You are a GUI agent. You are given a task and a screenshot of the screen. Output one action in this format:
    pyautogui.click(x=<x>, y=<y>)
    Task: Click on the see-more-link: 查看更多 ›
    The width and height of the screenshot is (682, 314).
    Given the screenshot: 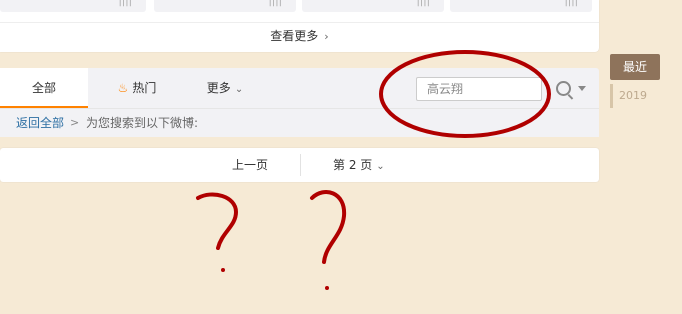 What is the action you would take?
    pyautogui.click(x=299, y=35)
    